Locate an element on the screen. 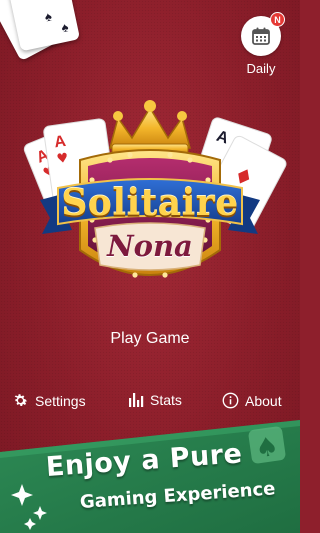 This screenshot has height=533, width=320. settings-label: Settings is located at coordinates (60, 400).